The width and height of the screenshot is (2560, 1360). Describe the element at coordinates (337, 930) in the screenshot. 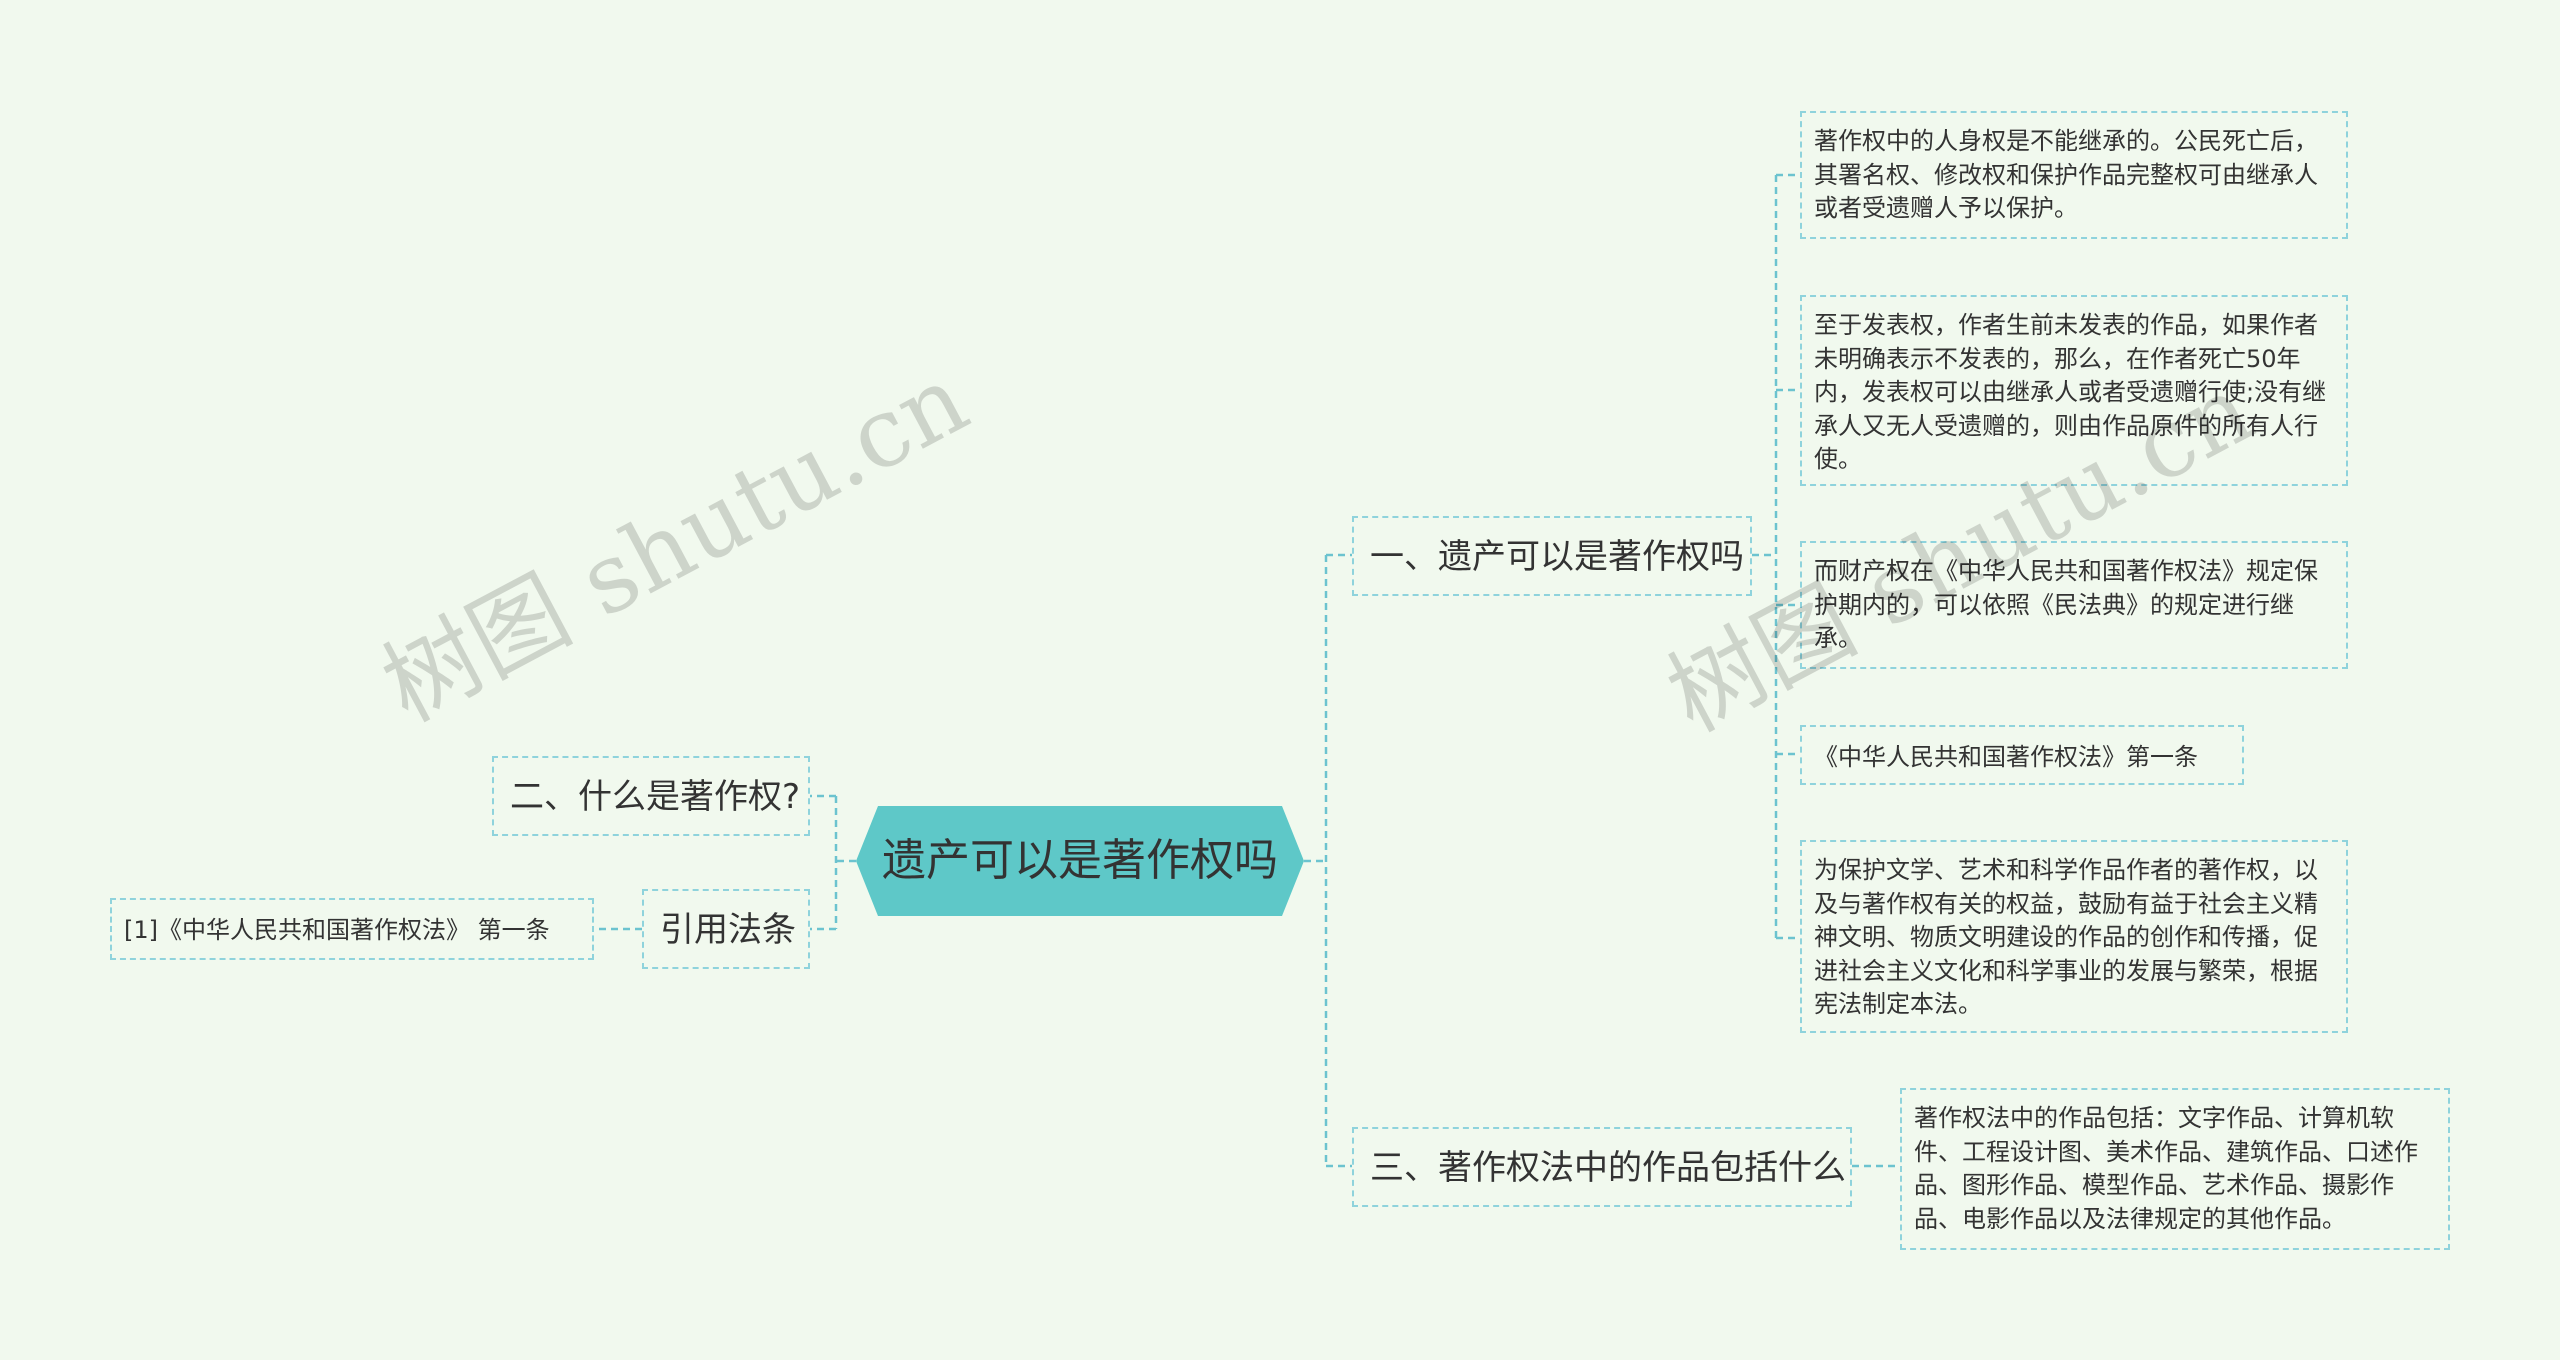

I see `leaf-text: [1]《中华人民共和国著作权法》 第一条` at that location.